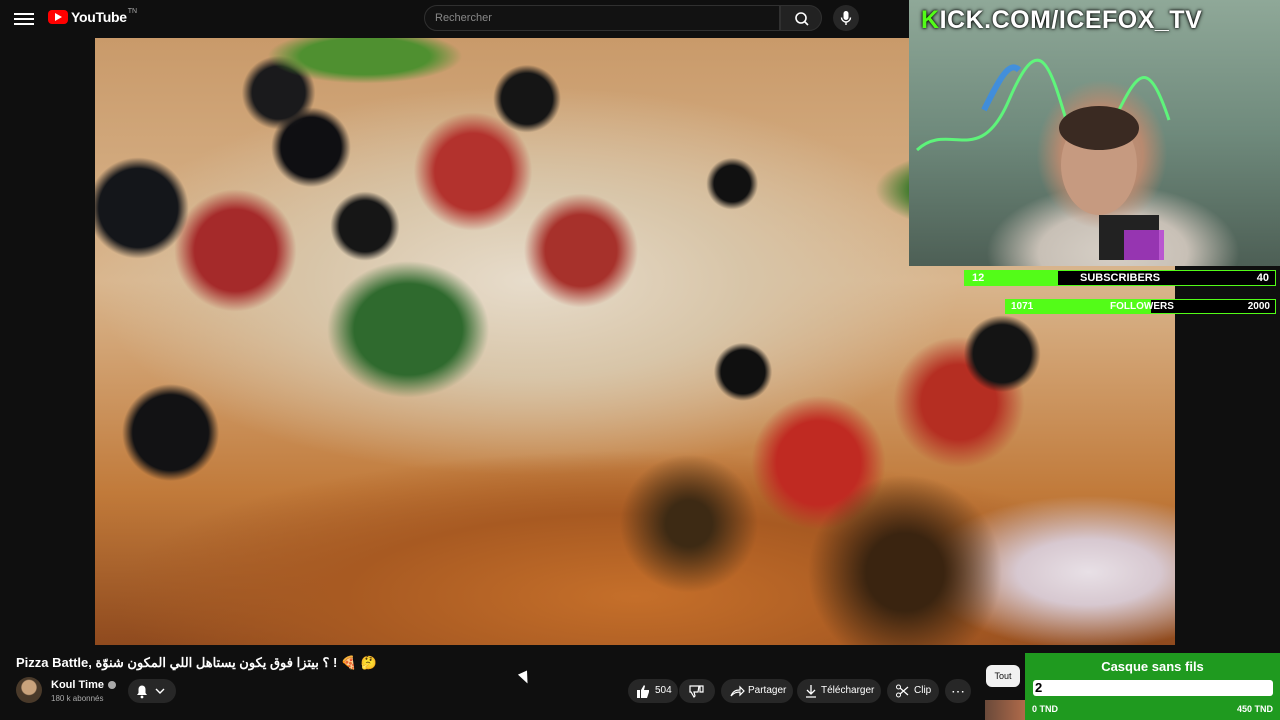 This screenshot has width=1280, height=720. I want to click on donation-current: 2, so click(1039, 687).